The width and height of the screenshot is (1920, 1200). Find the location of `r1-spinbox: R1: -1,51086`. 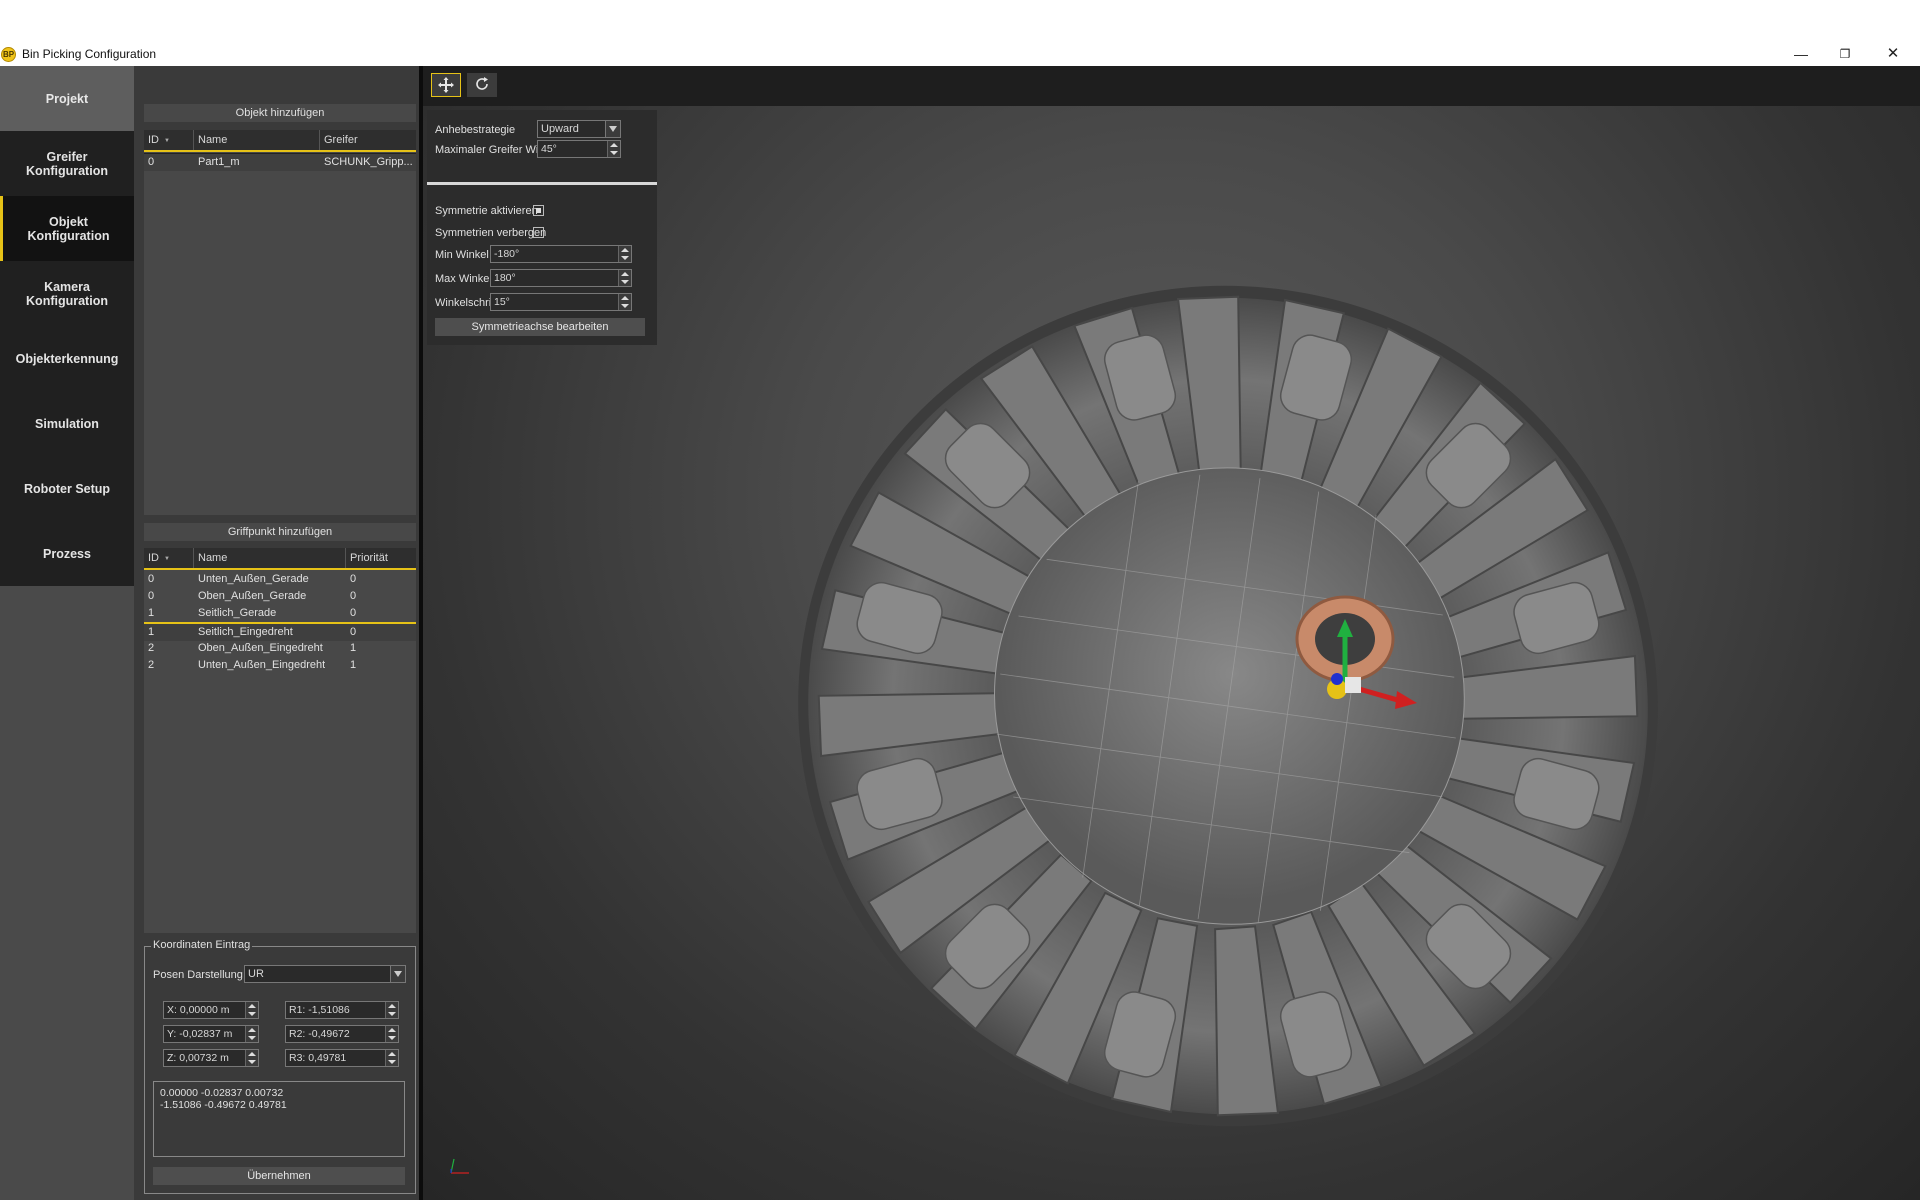

r1-spinbox: R1: -1,51086 is located at coordinates (342, 1010).